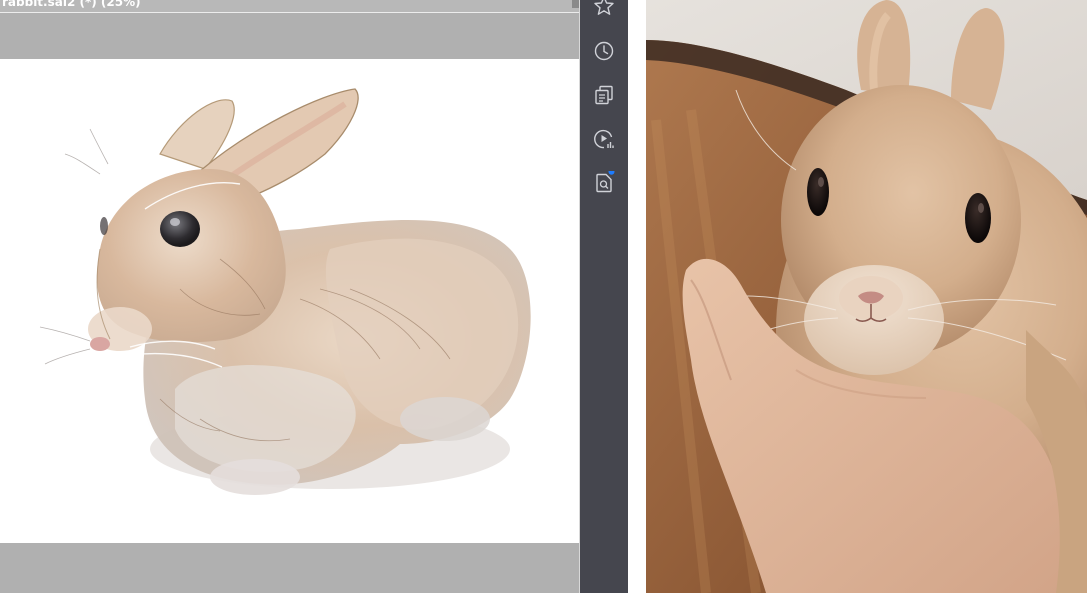  What do you see at coordinates (611, 173) in the screenshot?
I see `notification-dot` at bounding box center [611, 173].